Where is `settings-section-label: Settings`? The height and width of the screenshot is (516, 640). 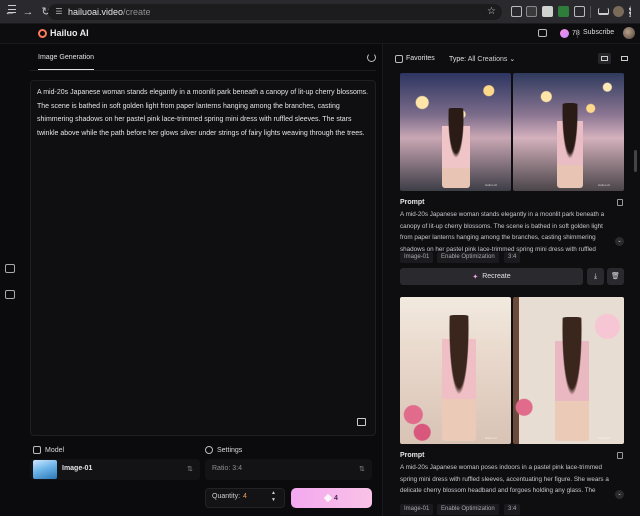
settings-section-label: Settings is located at coordinates (223, 450).